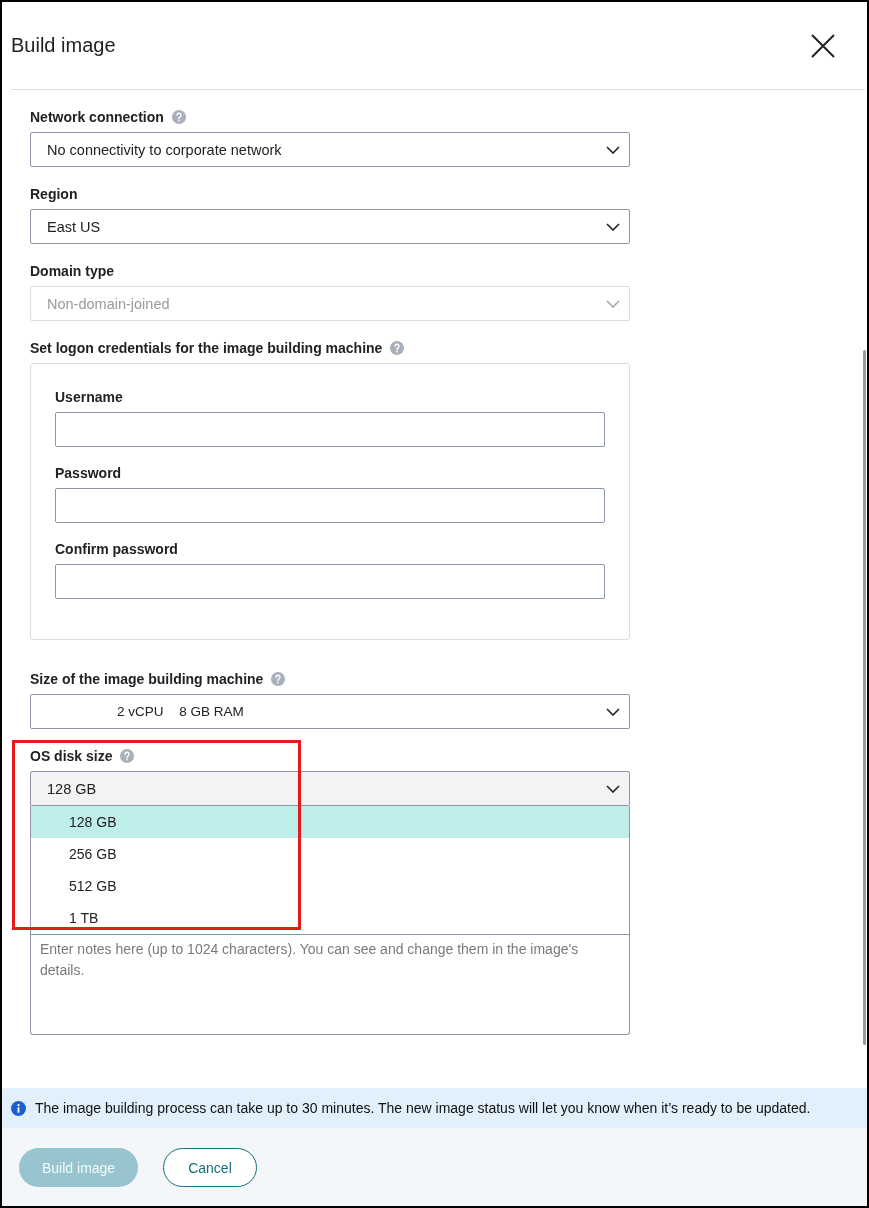 The width and height of the screenshot is (869, 1208). Describe the element at coordinates (330, 985) in the screenshot. I see `notes-field: Enter notes here (up to 1024 characters). You can see and change them in the image's details.` at that location.